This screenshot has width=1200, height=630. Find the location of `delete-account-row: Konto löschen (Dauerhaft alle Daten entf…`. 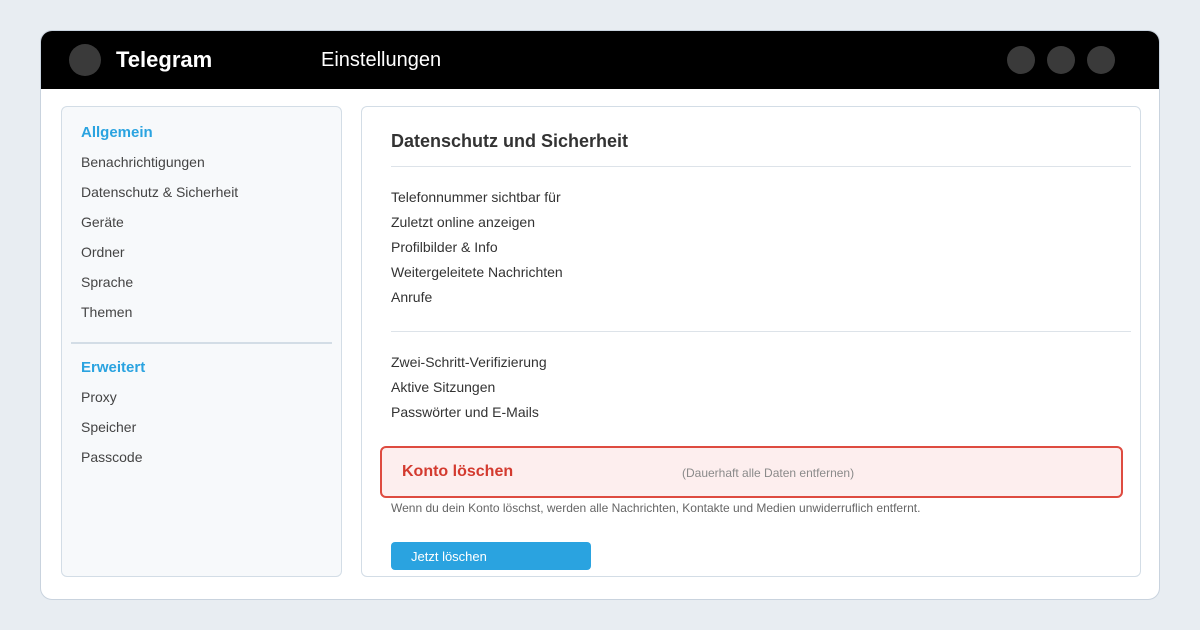

delete-account-row: Konto löschen (Dauerhaft alle Daten entf… is located at coordinates (751, 472).